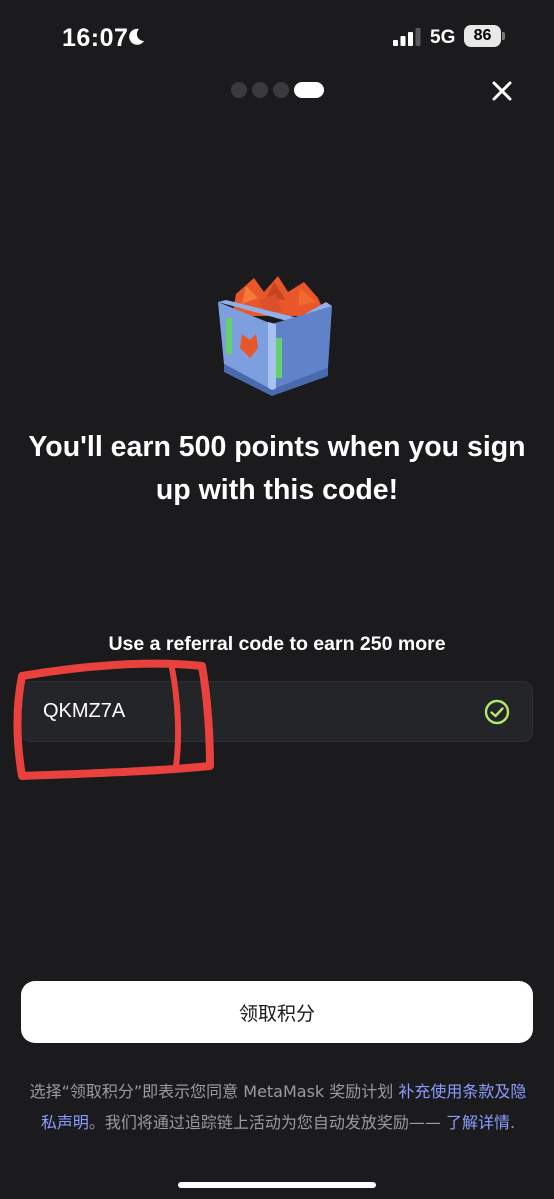  I want to click on battery-level: 86, so click(482, 36).